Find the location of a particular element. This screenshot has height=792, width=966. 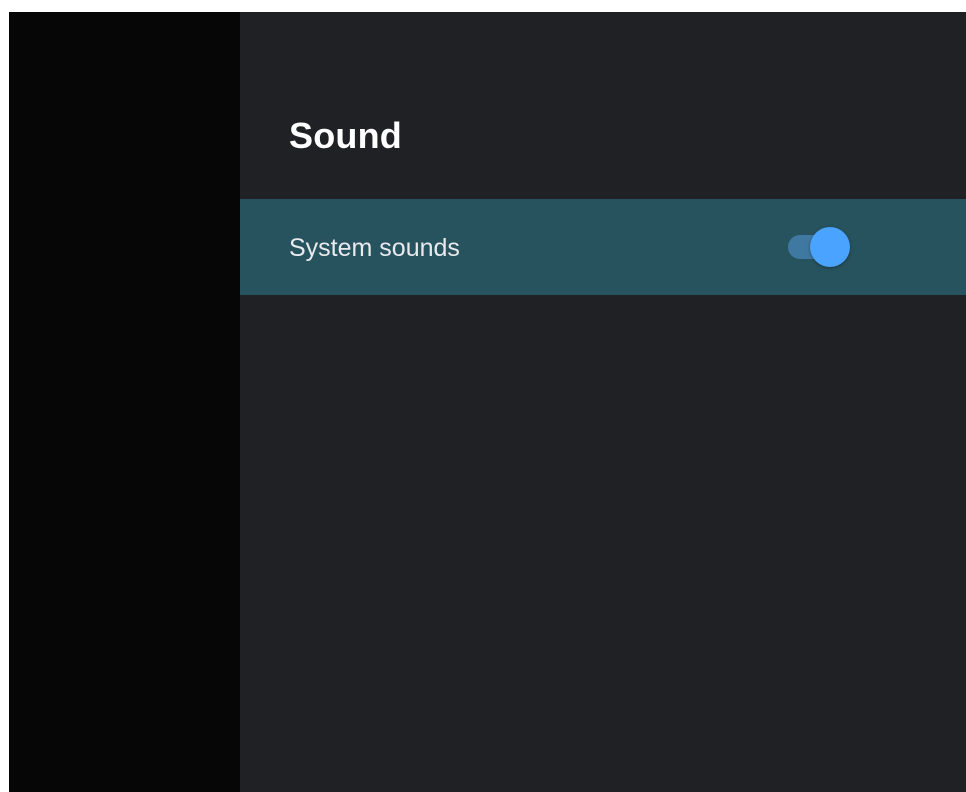

system-sounds-toggle is located at coordinates (818, 247).